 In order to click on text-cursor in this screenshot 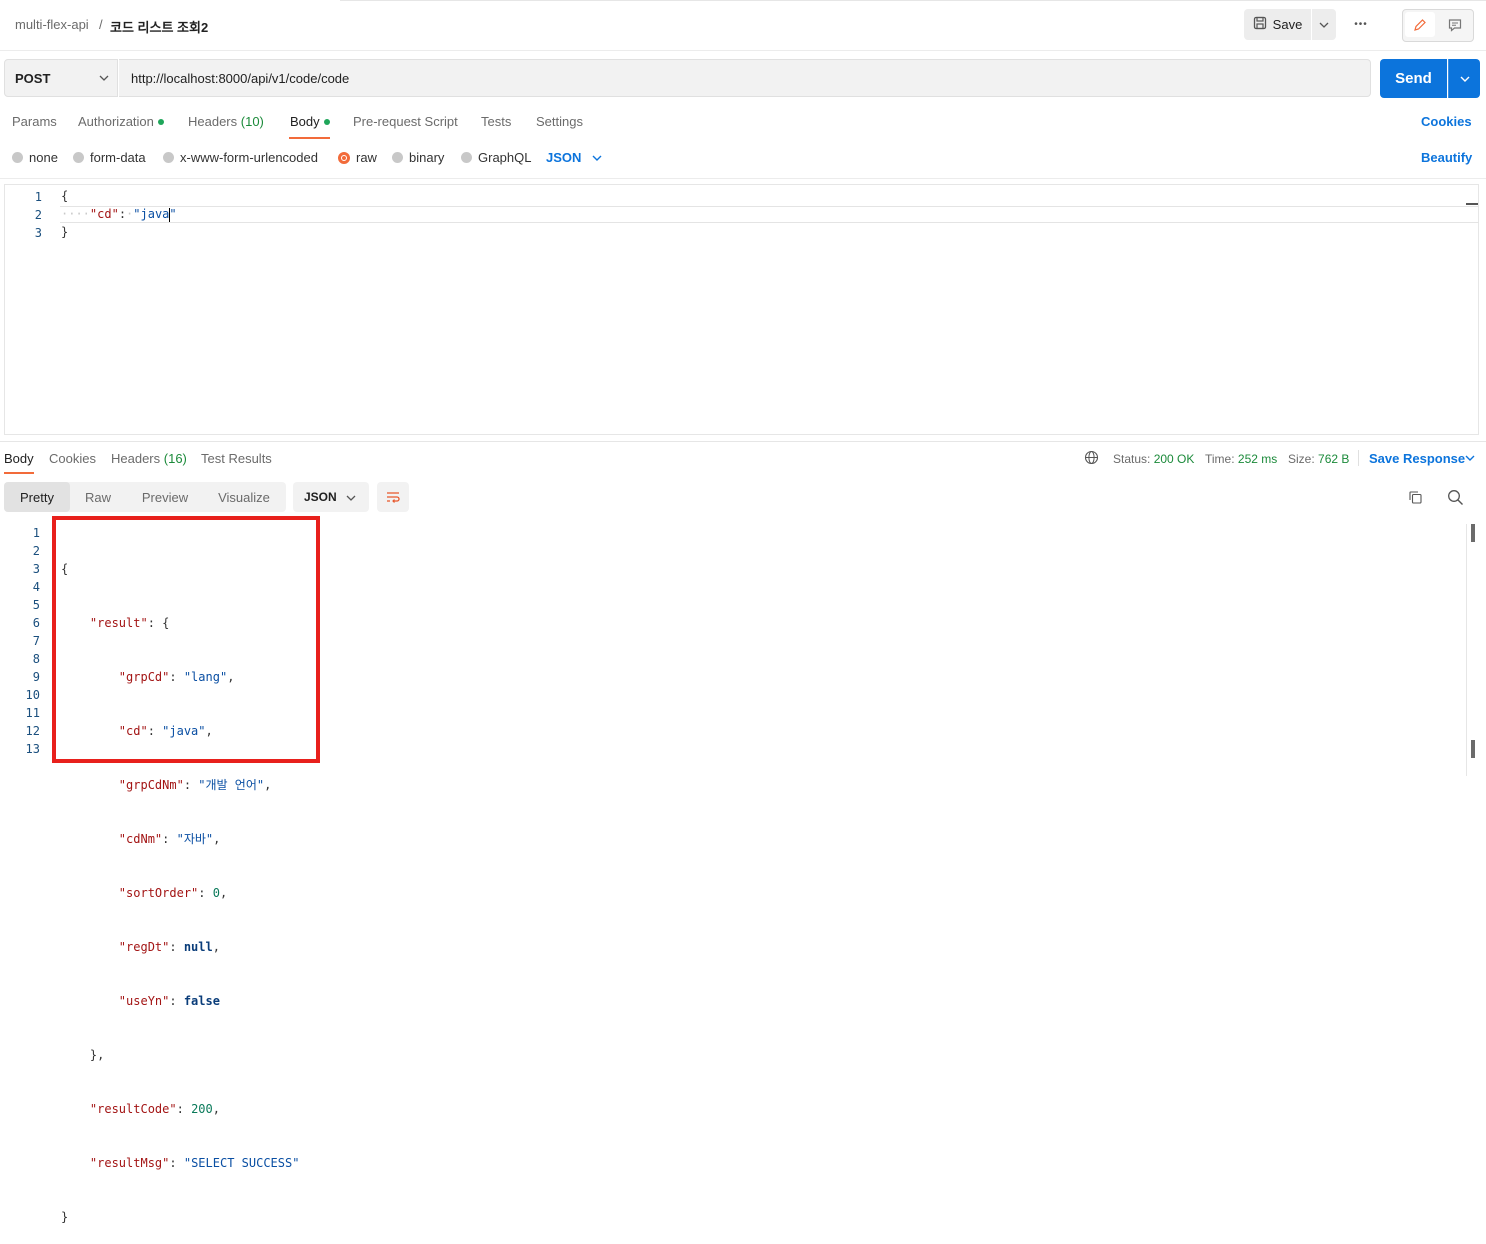, I will do `click(169, 215)`.